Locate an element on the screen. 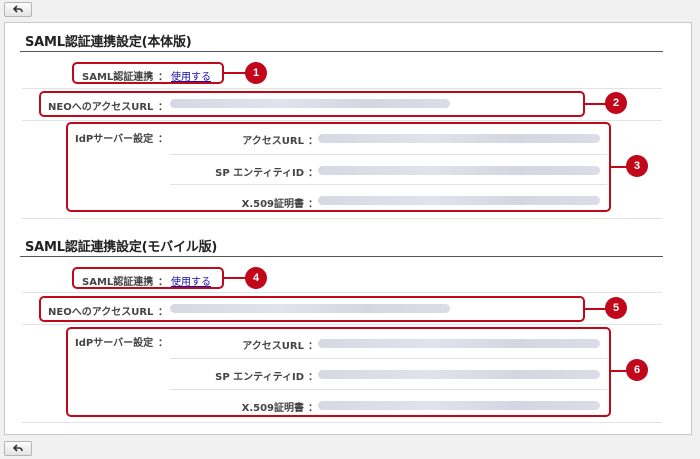 The image size is (700, 459). callout-badge-1: 1 is located at coordinates (256, 73).